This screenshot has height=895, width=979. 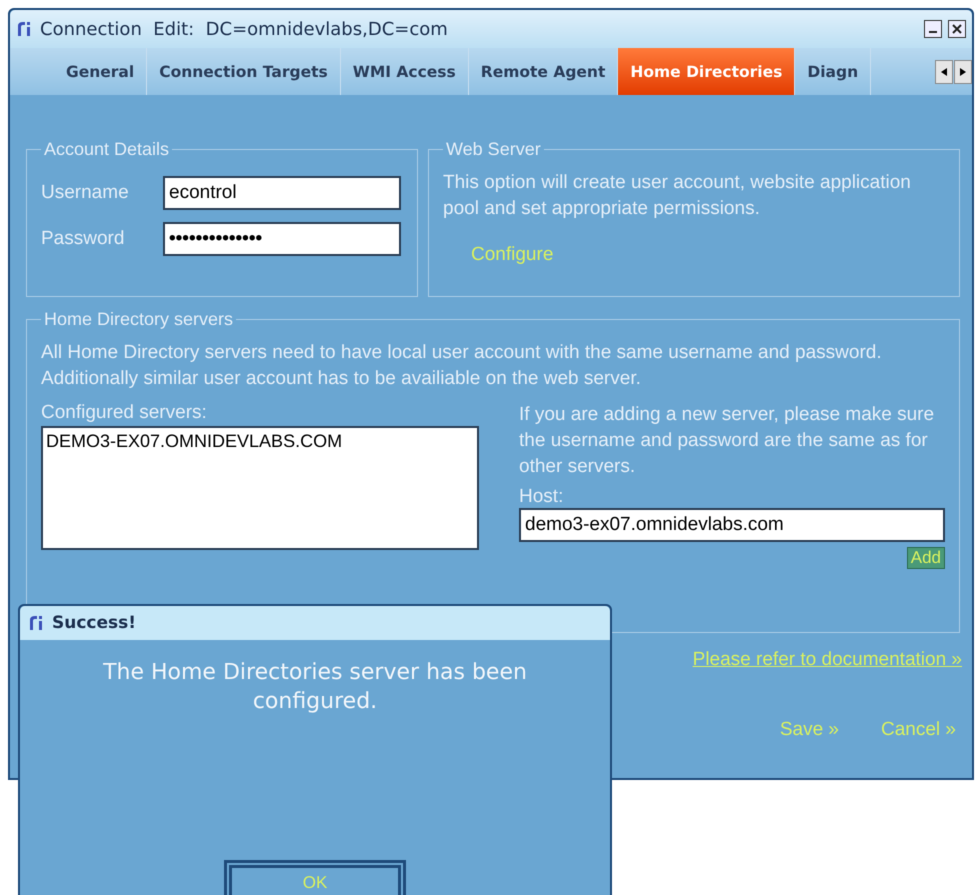 I want to click on field-label: Username, so click(x=85, y=193).